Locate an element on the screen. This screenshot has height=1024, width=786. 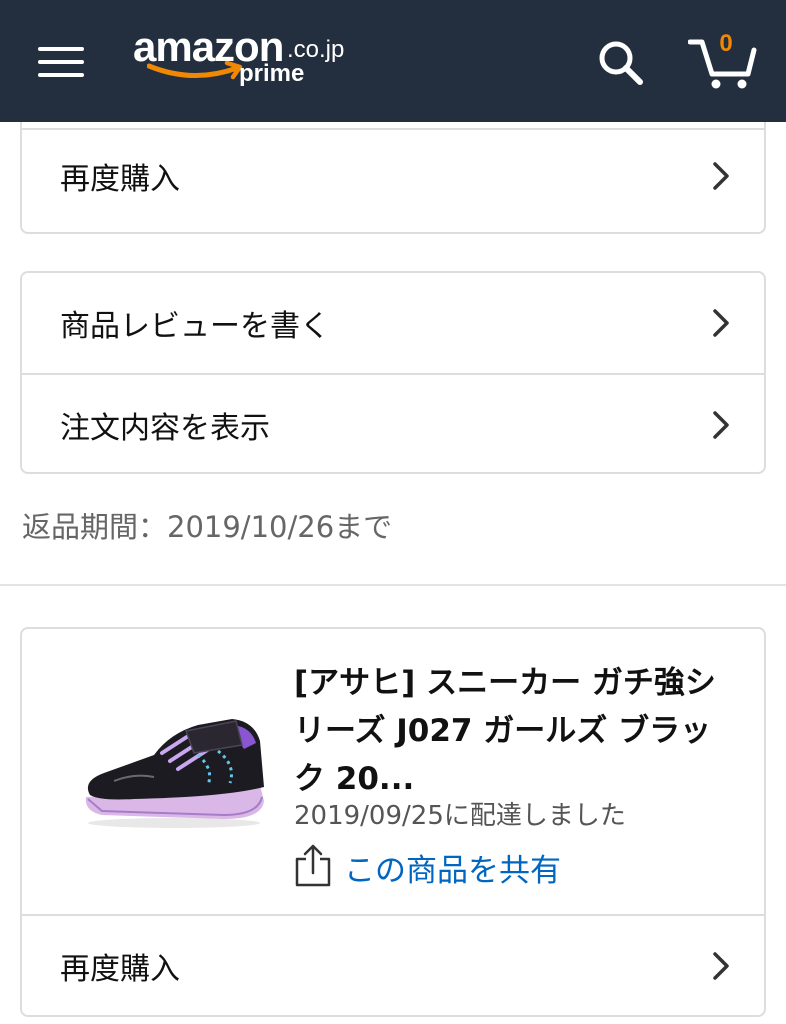
view-order-details-label: 注文内容を表示 is located at coordinates (165, 428).